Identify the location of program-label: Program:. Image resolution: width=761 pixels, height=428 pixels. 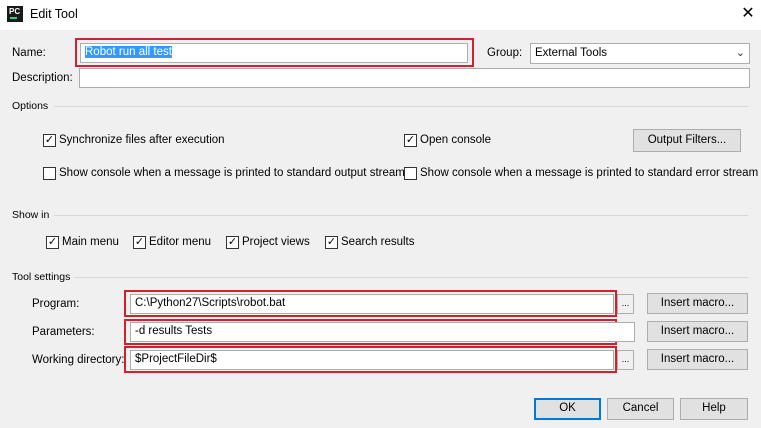
(56, 304).